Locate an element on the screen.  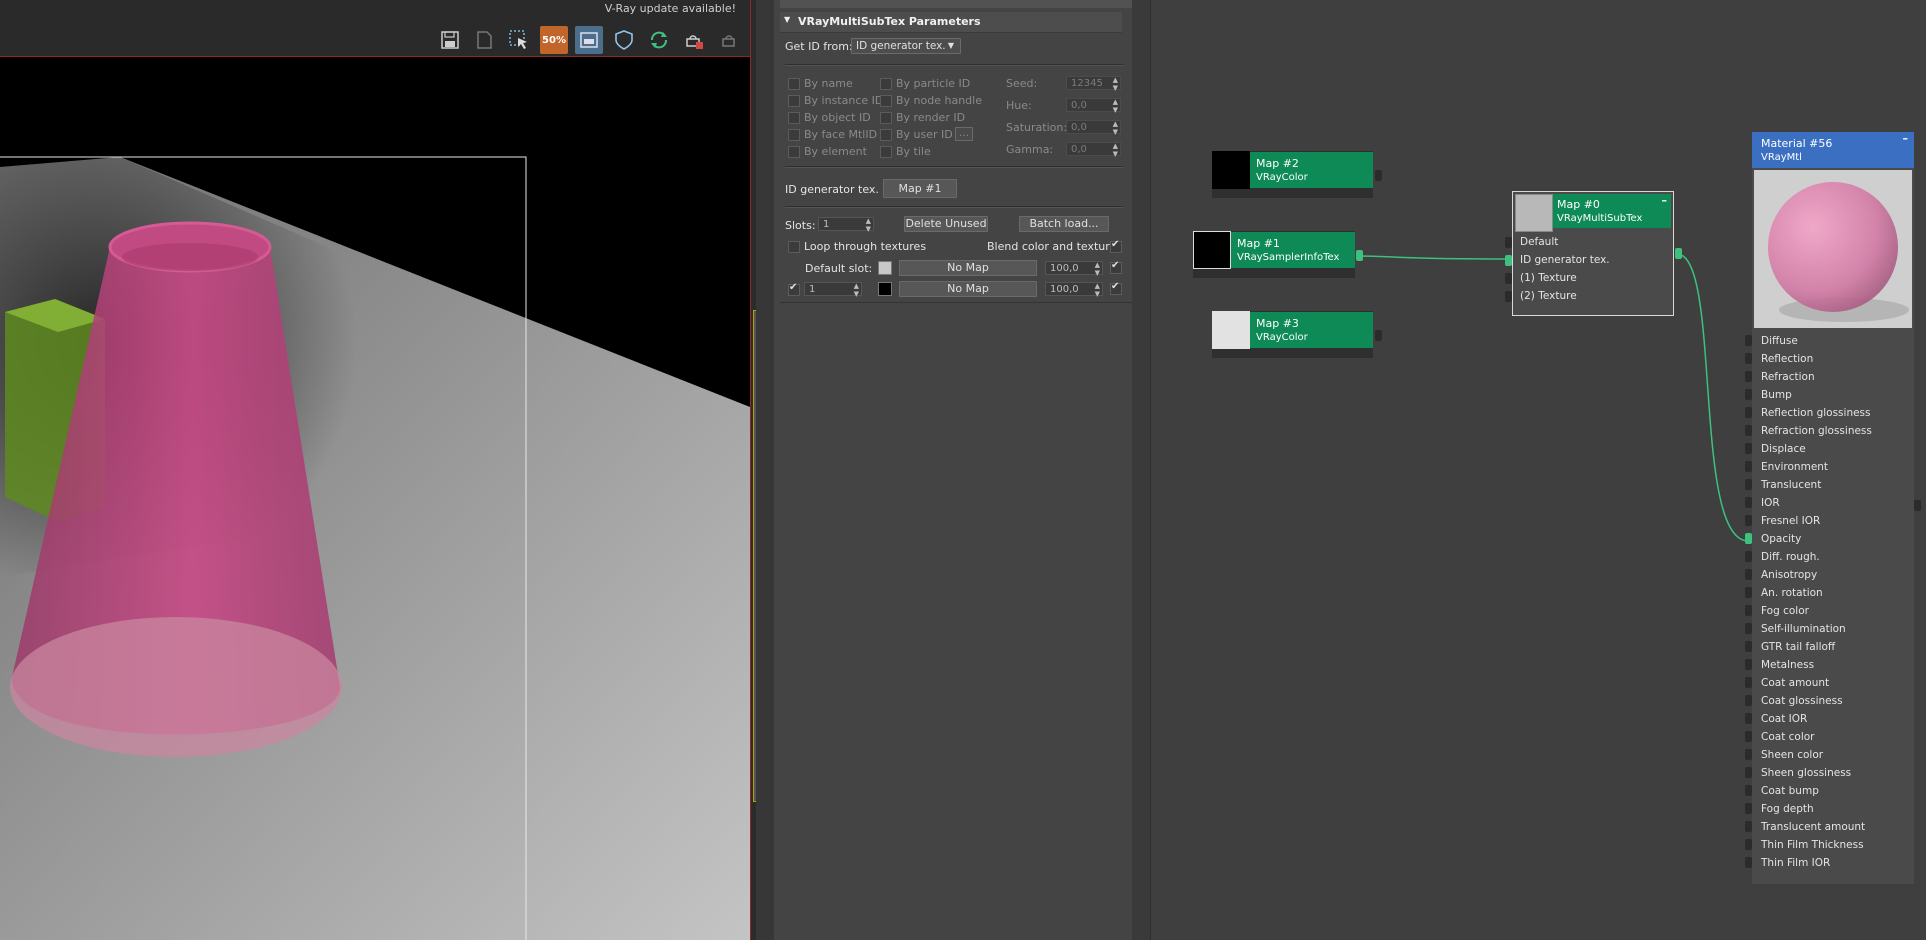
default-slot-map-button: No Map is located at coordinates (968, 268).